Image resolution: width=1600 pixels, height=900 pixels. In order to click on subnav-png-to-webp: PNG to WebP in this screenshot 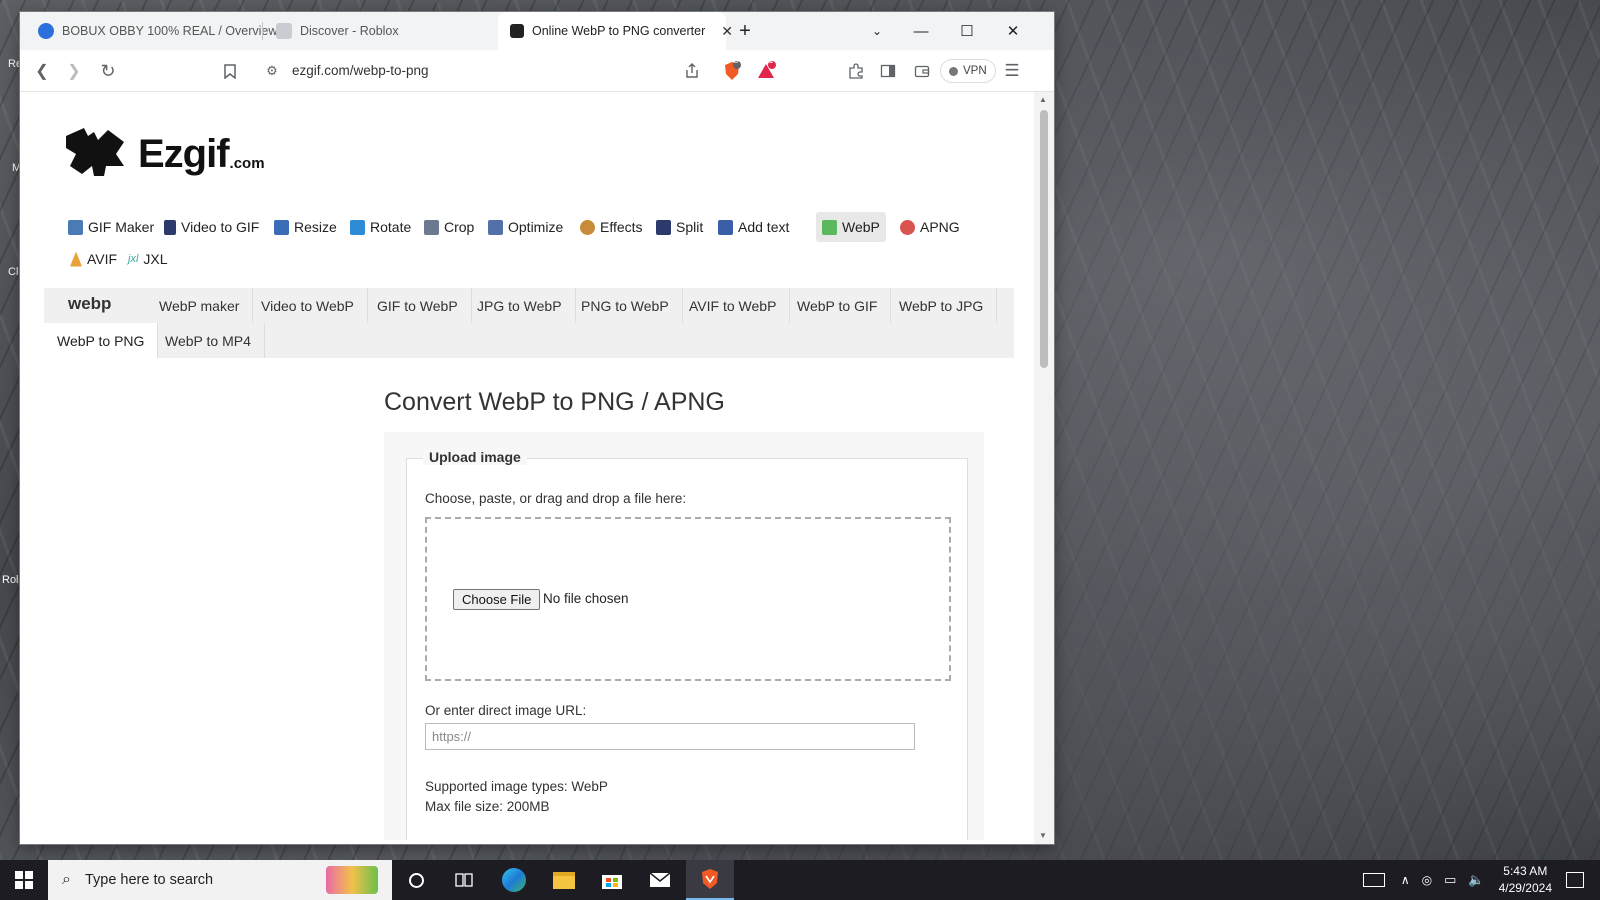, I will do `click(625, 305)`.